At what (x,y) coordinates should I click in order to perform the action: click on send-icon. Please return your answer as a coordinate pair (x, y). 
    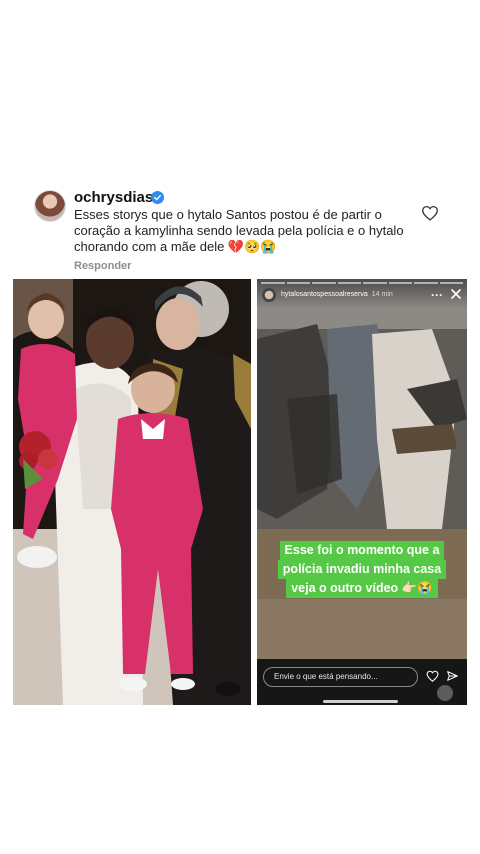
    Looking at the image, I should click on (452, 676).